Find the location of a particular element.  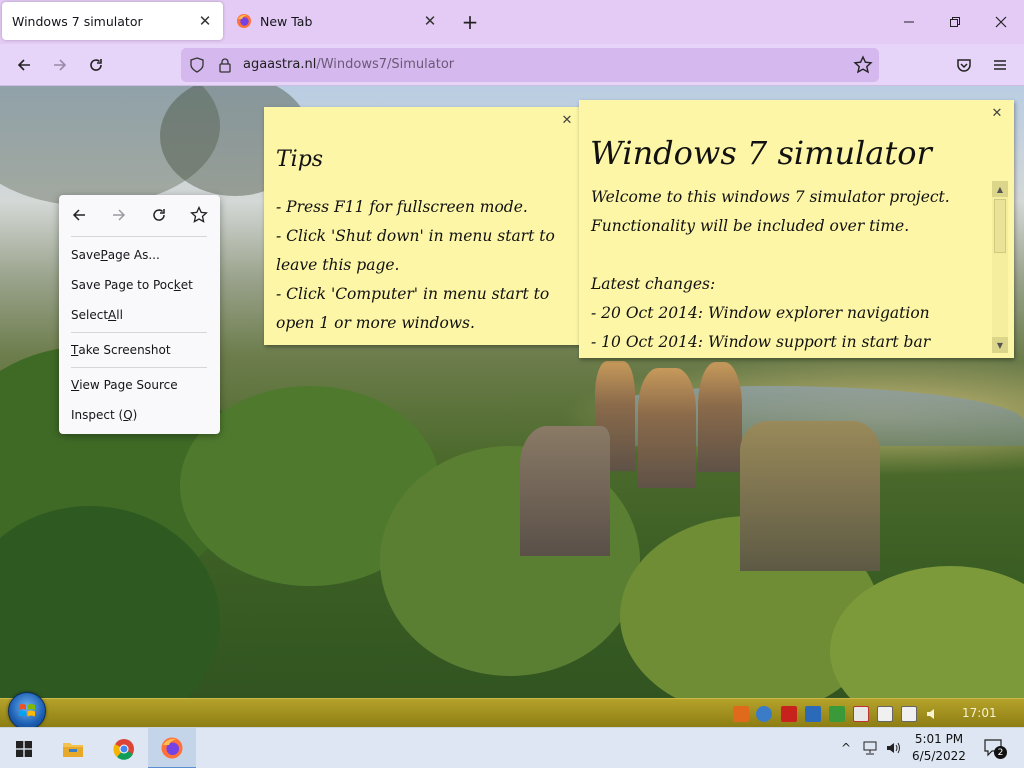

chevron-up-icon: ^ is located at coordinates (846, 748).